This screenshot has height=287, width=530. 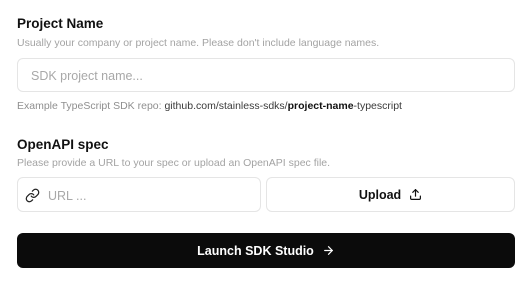 I want to click on upload-label: Upload, so click(x=380, y=194).